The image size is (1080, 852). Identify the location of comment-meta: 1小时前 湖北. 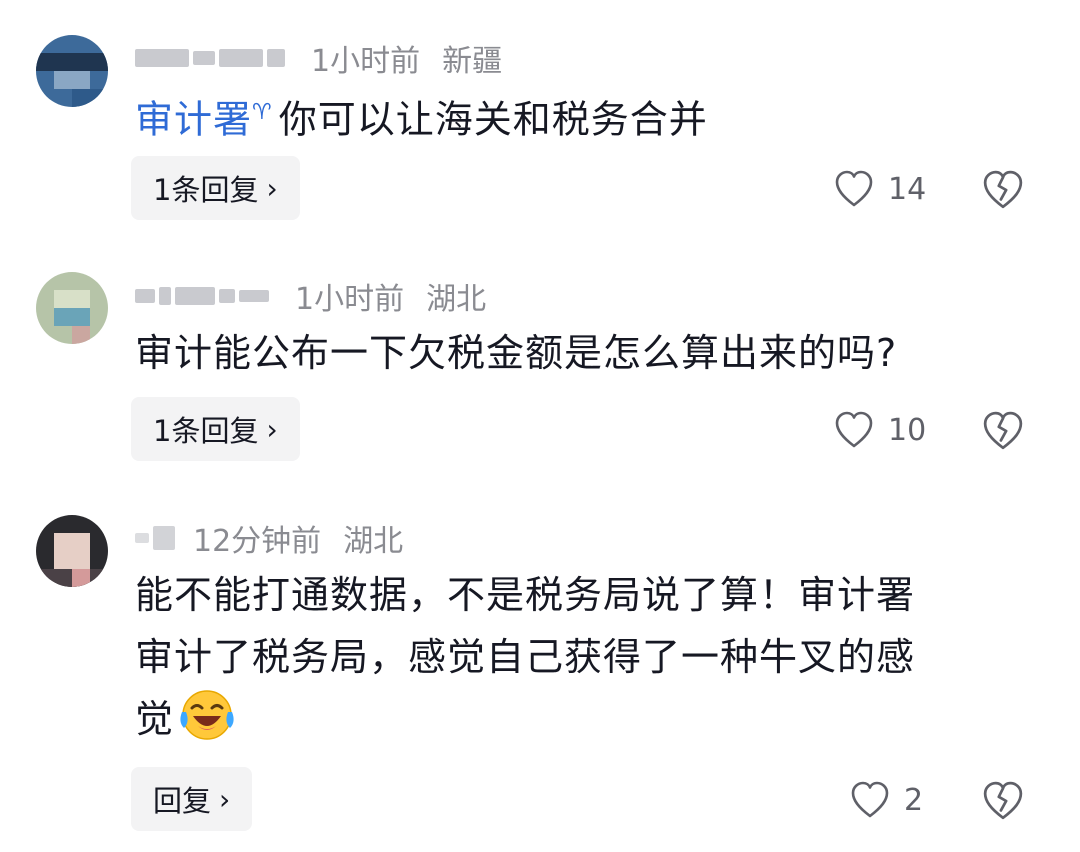
(311, 296).